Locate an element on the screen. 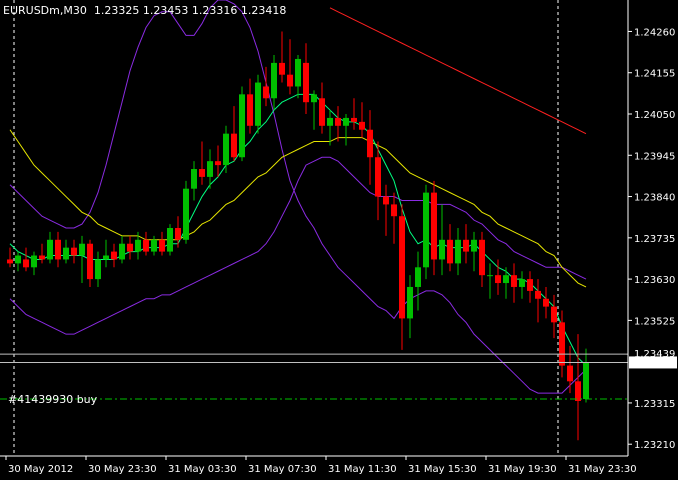 The height and width of the screenshot is (480, 678). price-tick-label: 1.23525 is located at coordinates (654, 321).